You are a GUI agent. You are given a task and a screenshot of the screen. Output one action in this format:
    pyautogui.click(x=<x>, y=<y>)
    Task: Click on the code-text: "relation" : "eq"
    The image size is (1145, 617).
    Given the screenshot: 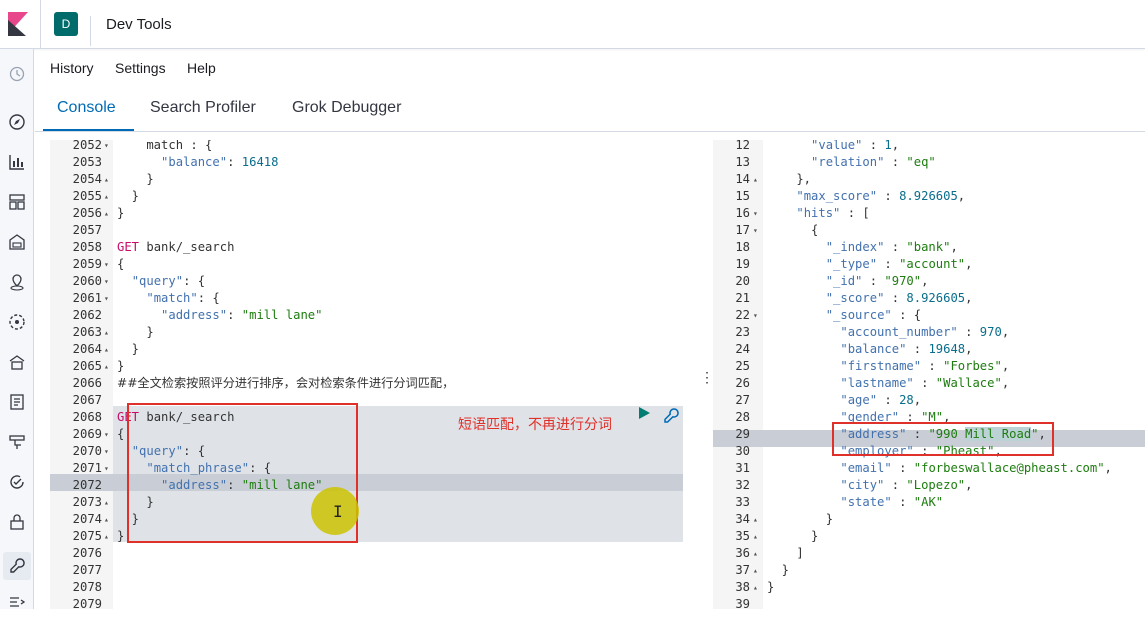 What is the action you would take?
    pyautogui.click(x=873, y=162)
    